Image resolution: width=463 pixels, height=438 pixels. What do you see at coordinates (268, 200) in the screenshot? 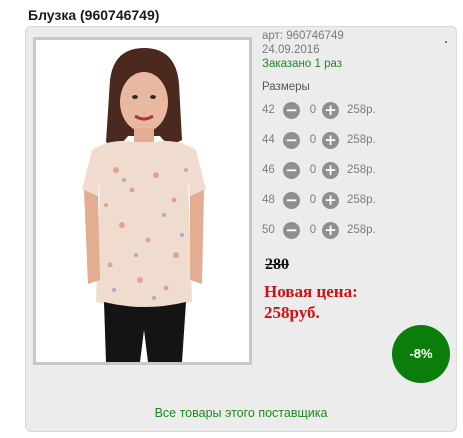
I see `size-value: 48` at bounding box center [268, 200].